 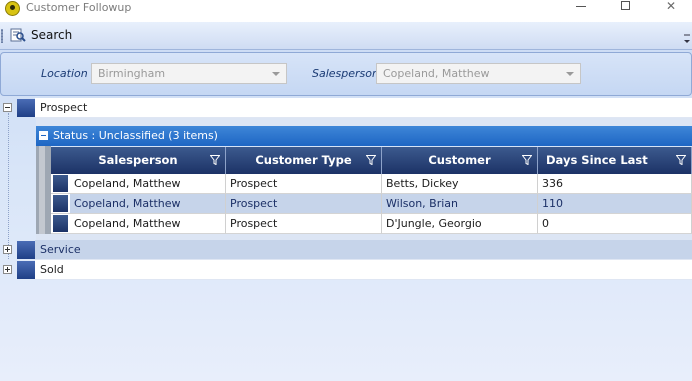 What do you see at coordinates (615, 224) in the screenshot?
I see `cell-days-since-last-activity: 0` at bounding box center [615, 224].